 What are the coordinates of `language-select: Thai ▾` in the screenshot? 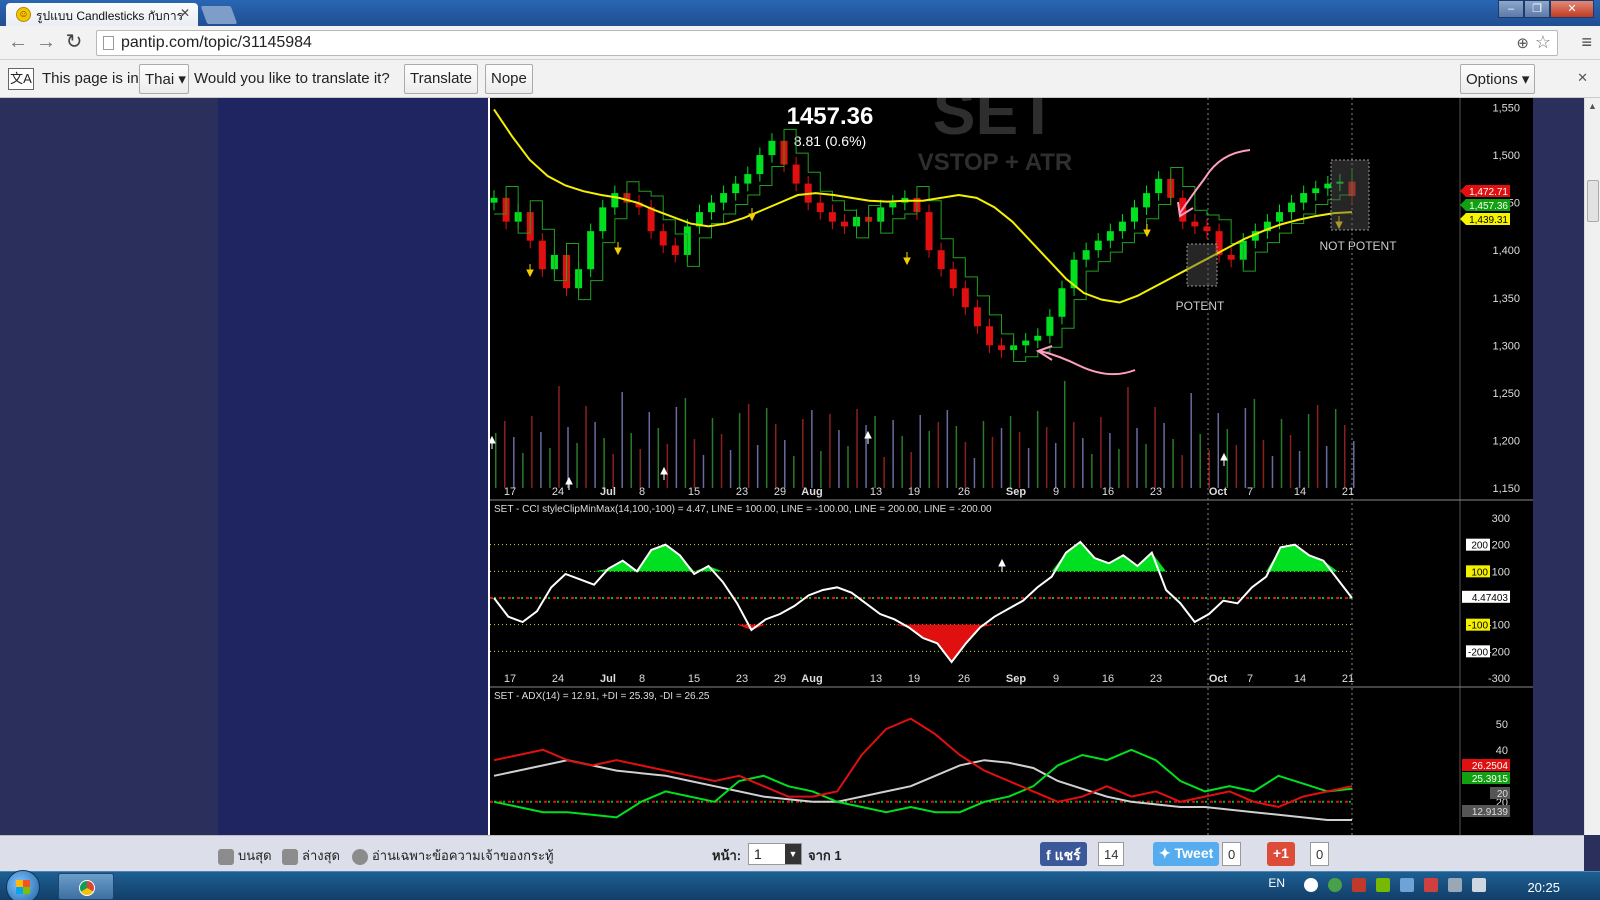 It's located at (164, 79).